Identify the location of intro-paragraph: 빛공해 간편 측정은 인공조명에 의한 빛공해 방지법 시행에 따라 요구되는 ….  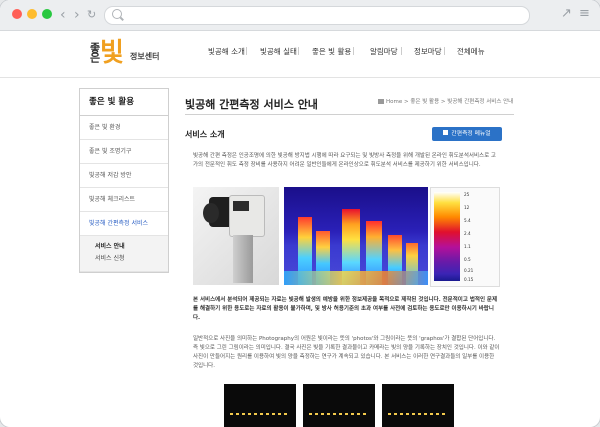
(344, 160).